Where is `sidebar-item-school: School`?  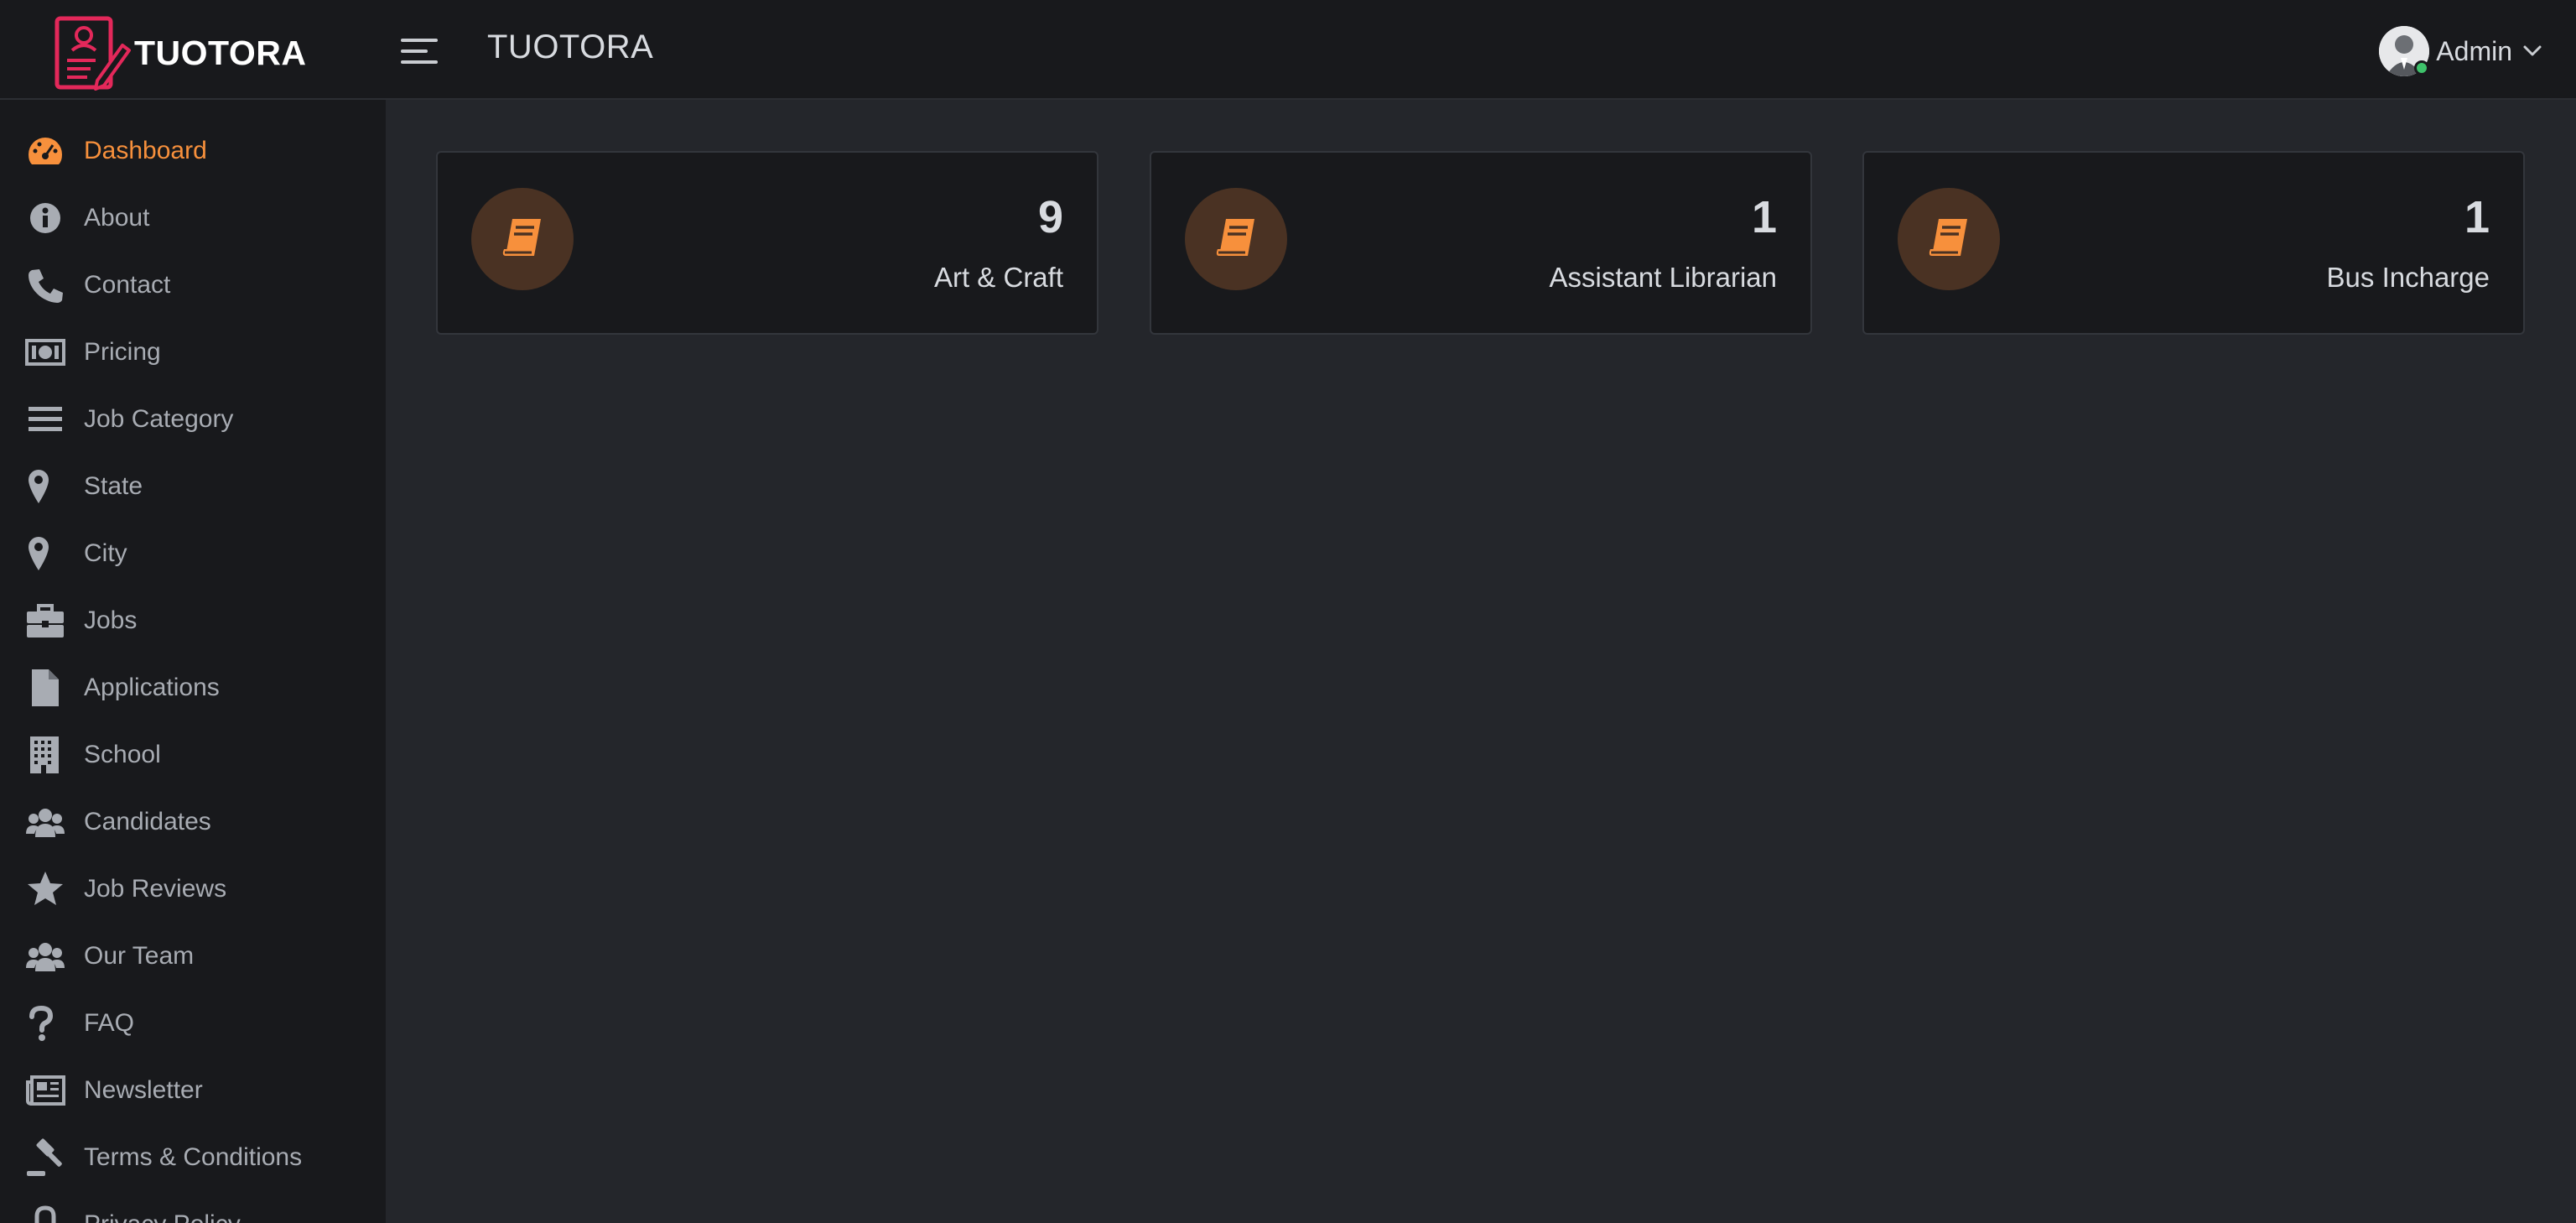 sidebar-item-school: School is located at coordinates (193, 754).